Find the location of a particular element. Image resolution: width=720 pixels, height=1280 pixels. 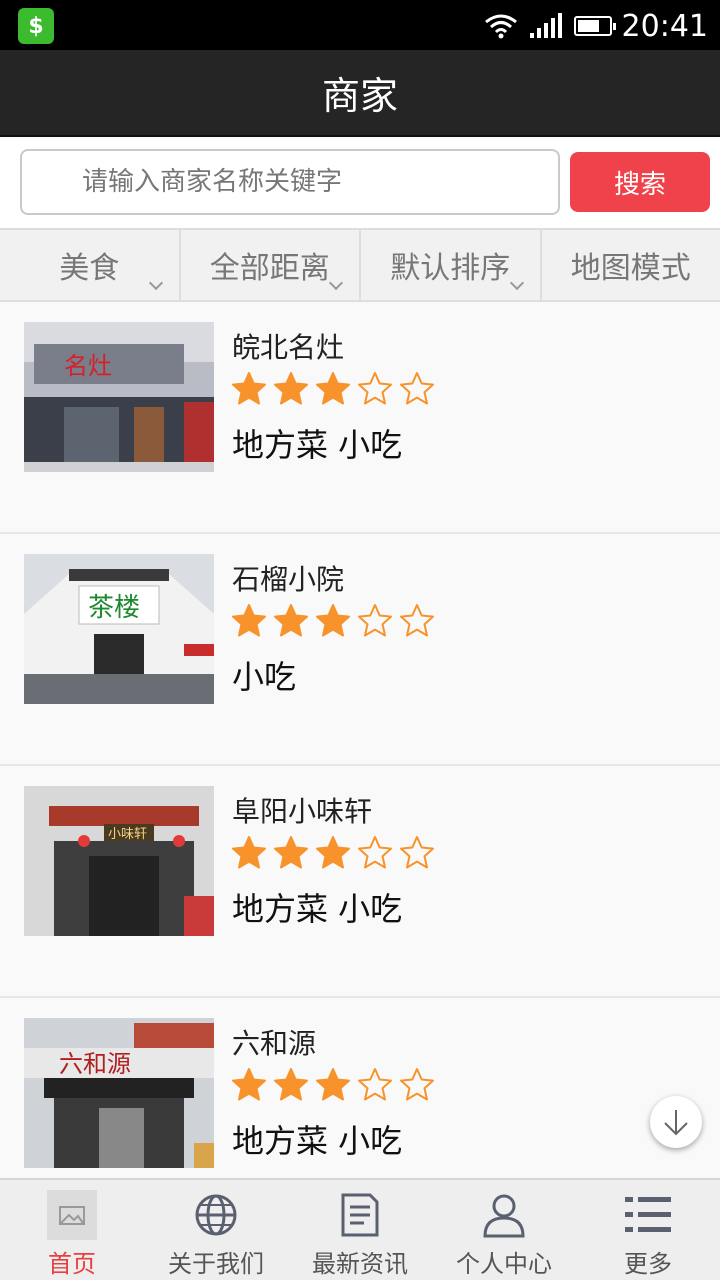

status-indicators: 20:41 is located at coordinates (596, 26).